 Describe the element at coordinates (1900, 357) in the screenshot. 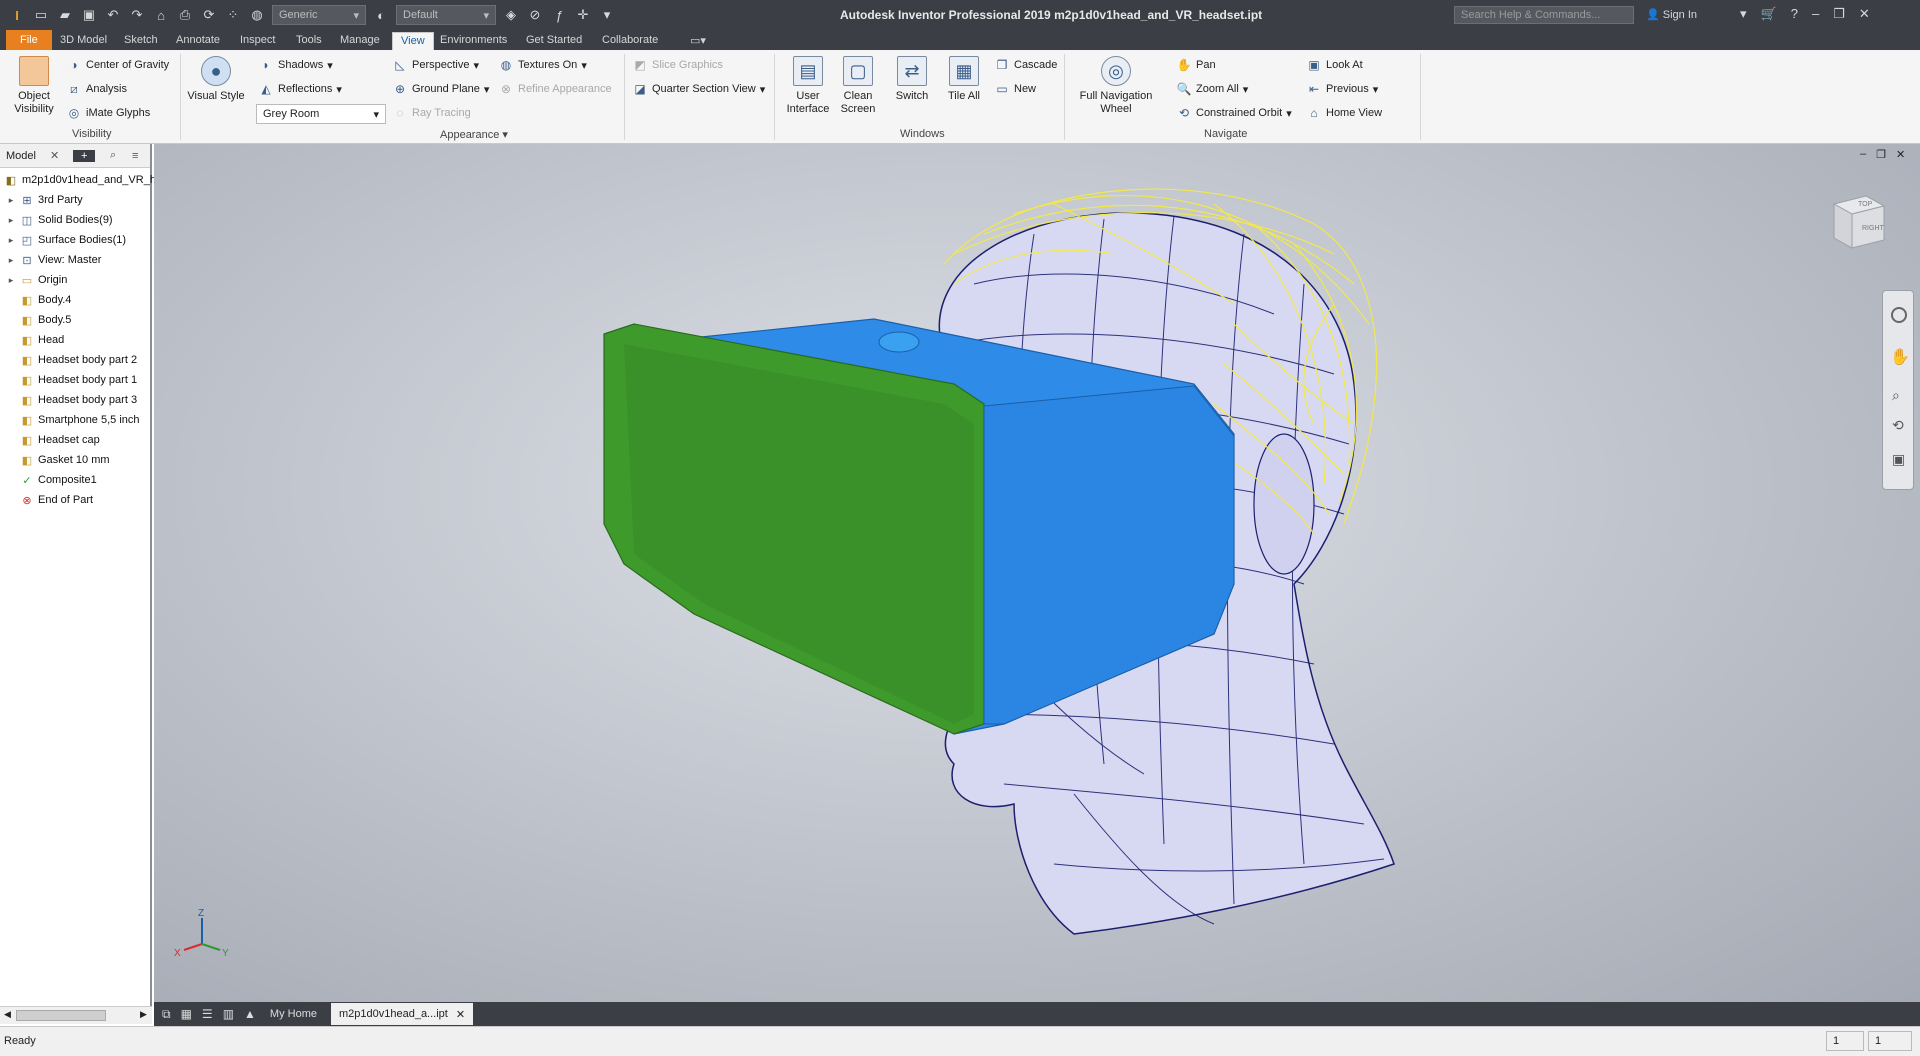

I see `pan-icon: ✋` at that location.